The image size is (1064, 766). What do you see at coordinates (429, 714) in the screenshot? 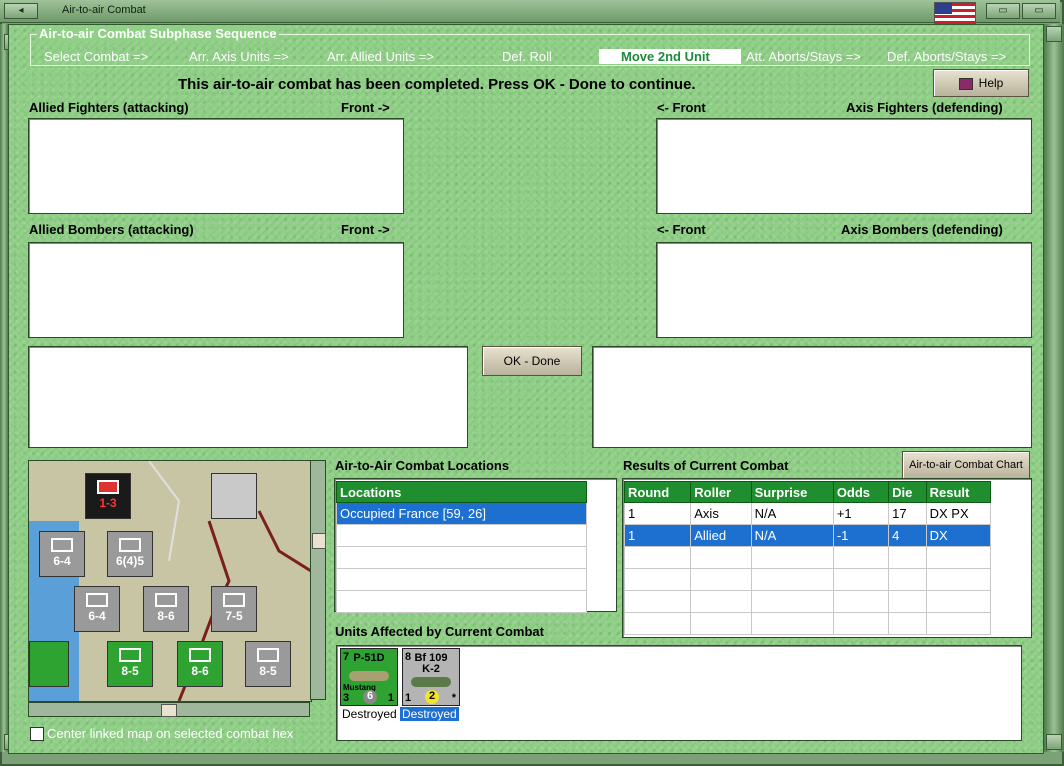
I see `unit-status-selected: Destroyed` at bounding box center [429, 714].